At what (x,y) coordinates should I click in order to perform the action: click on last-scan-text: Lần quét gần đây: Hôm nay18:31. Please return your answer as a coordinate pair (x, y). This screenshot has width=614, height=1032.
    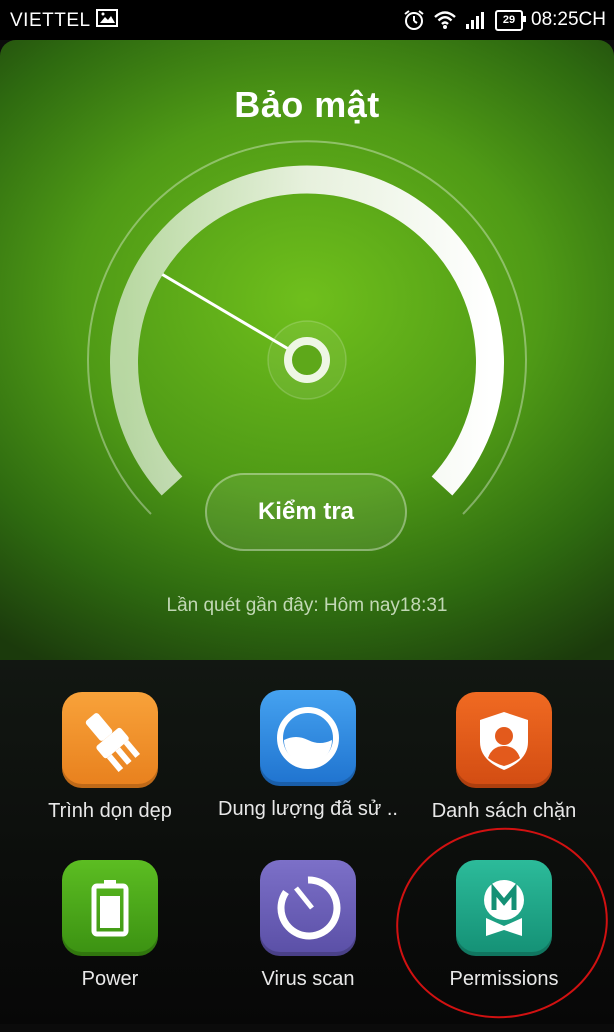
    Looking at the image, I should click on (307, 605).